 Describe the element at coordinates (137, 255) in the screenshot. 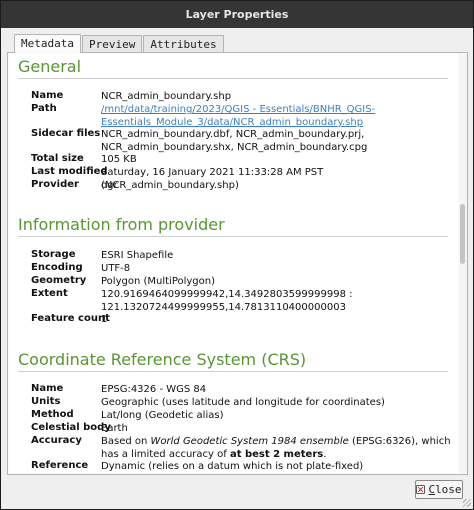

I see `provider-storage-value: ESRI Shapefile` at that location.